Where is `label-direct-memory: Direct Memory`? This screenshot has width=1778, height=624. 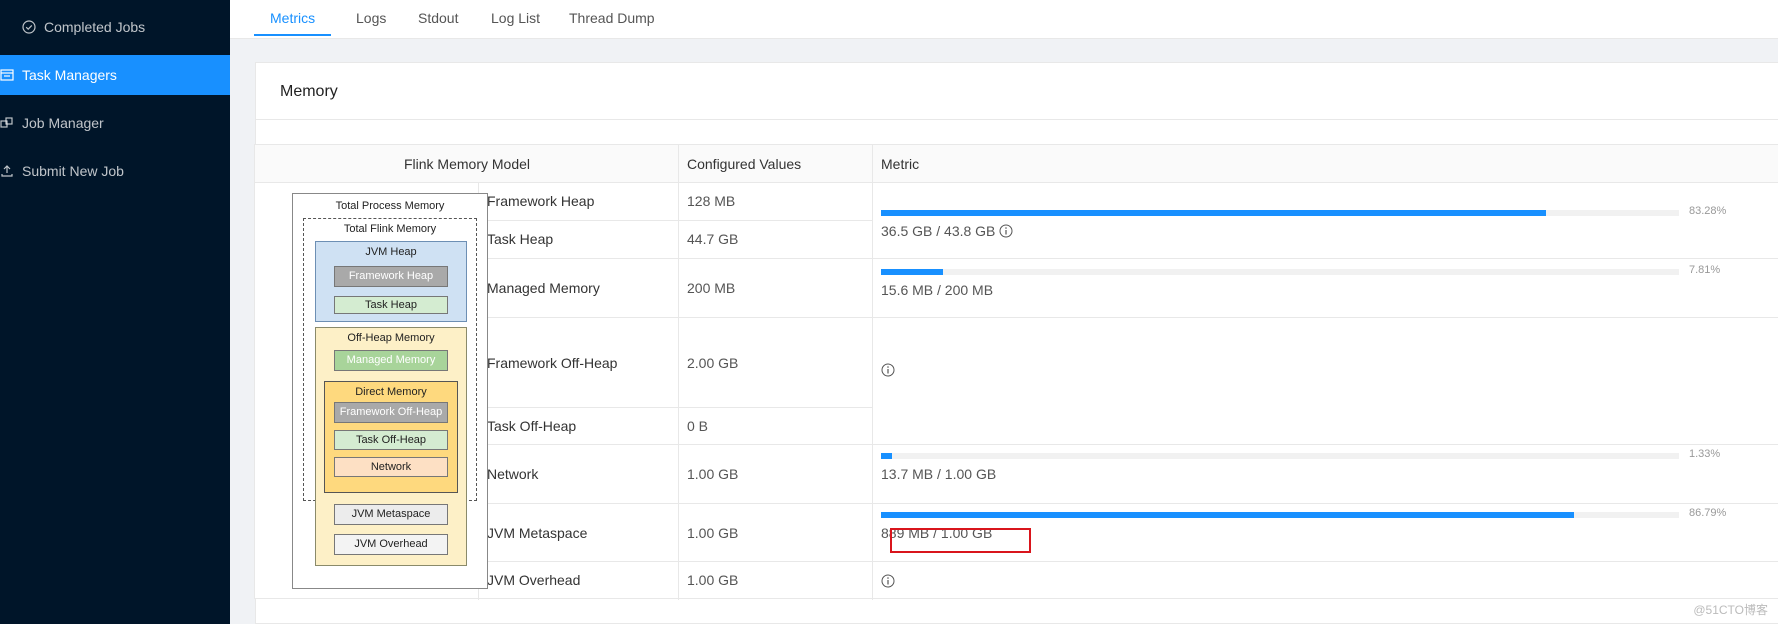 label-direct-memory: Direct Memory is located at coordinates (391, 392).